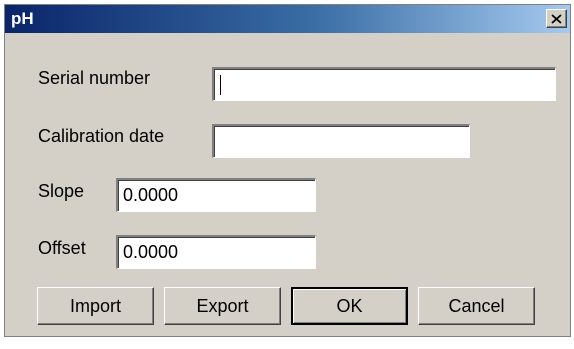 This screenshot has width=574, height=349. I want to click on calibration-date-label: Calibration date, so click(101, 136).